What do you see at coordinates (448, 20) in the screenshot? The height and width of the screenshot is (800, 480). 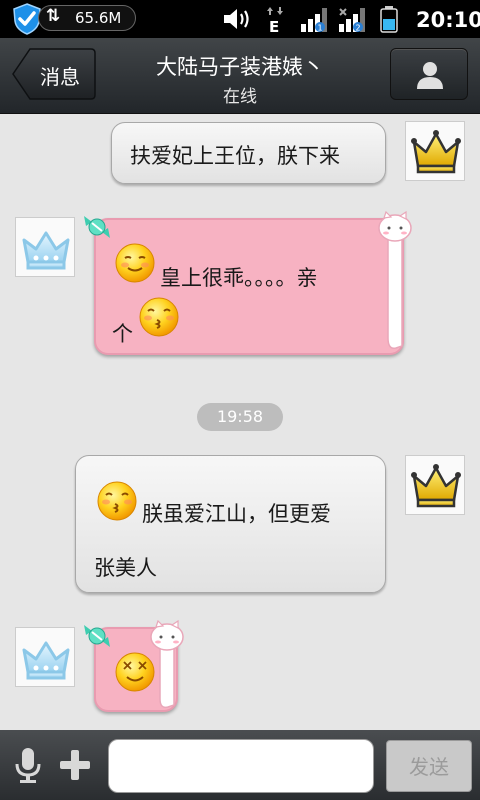 I see `clock: 20:10` at bounding box center [448, 20].